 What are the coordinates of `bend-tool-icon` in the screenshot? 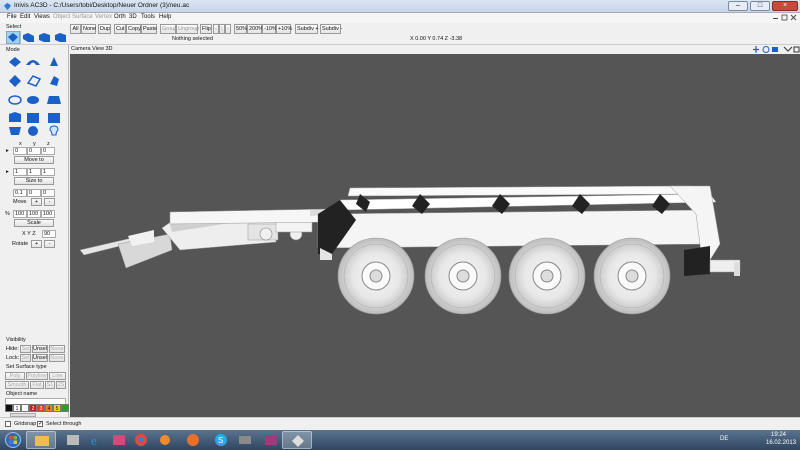 It's located at (34, 81).